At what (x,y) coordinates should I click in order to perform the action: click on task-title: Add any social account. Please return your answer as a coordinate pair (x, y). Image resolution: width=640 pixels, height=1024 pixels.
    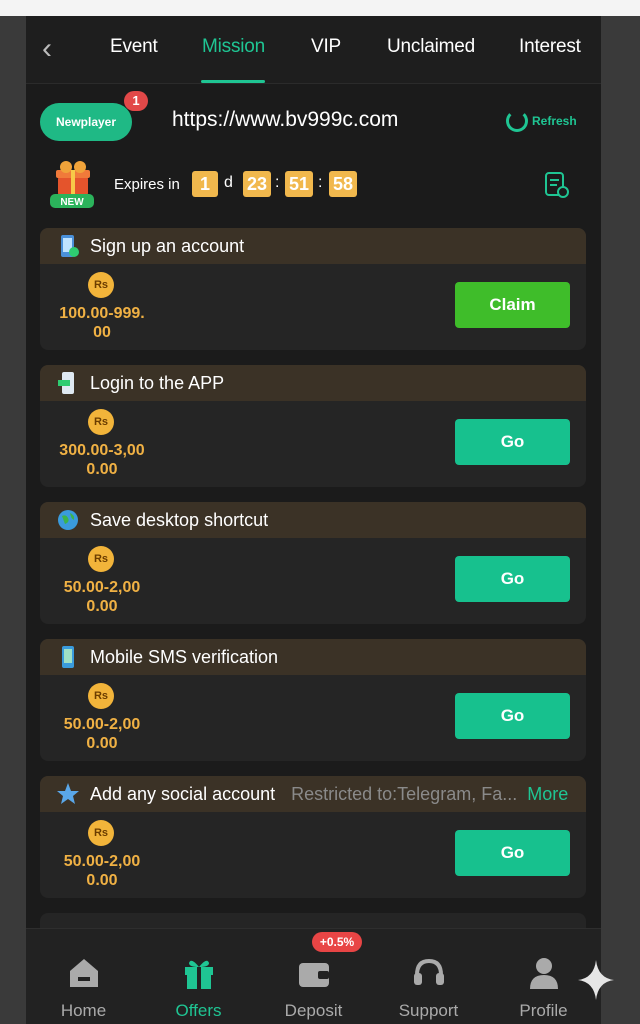
    Looking at the image, I should click on (183, 793).